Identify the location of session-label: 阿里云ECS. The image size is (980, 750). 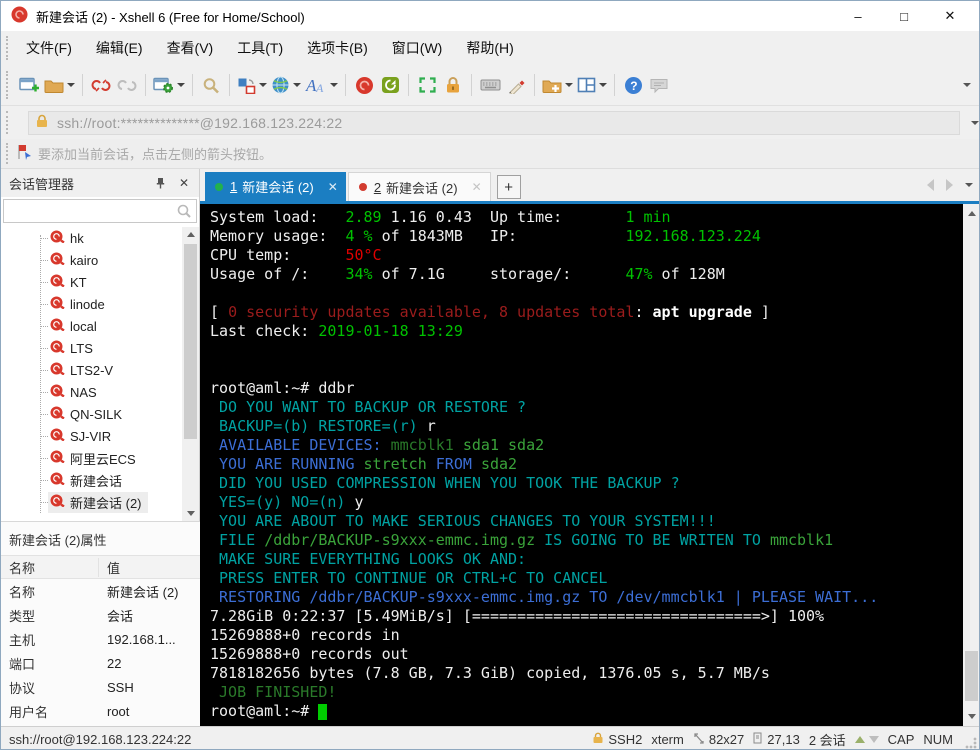
(103, 459).